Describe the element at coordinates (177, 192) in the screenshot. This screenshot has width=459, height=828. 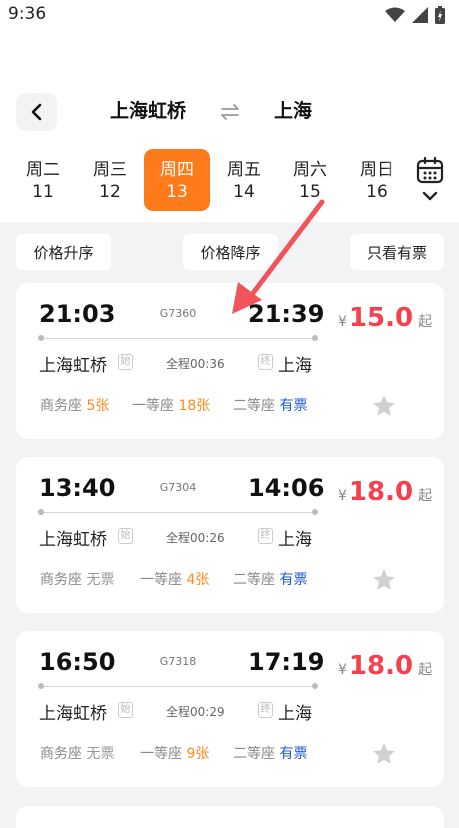
I see `date-tab-day: 13` at that location.